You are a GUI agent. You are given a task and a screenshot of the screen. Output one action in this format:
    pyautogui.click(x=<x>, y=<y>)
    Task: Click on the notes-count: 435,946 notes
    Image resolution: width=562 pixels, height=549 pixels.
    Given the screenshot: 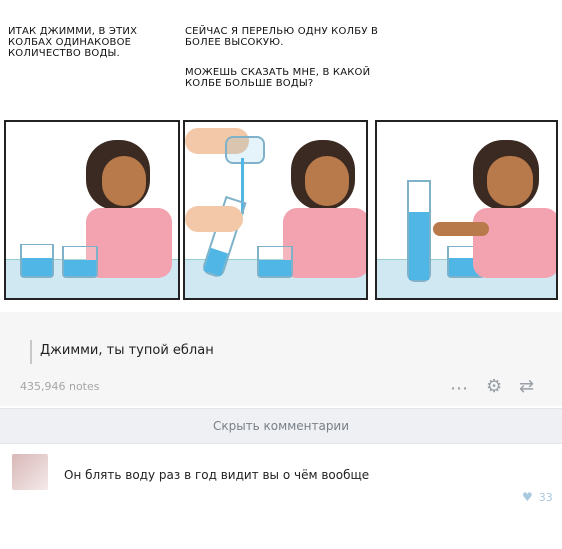 What is the action you would take?
    pyautogui.click(x=60, y=386)
    